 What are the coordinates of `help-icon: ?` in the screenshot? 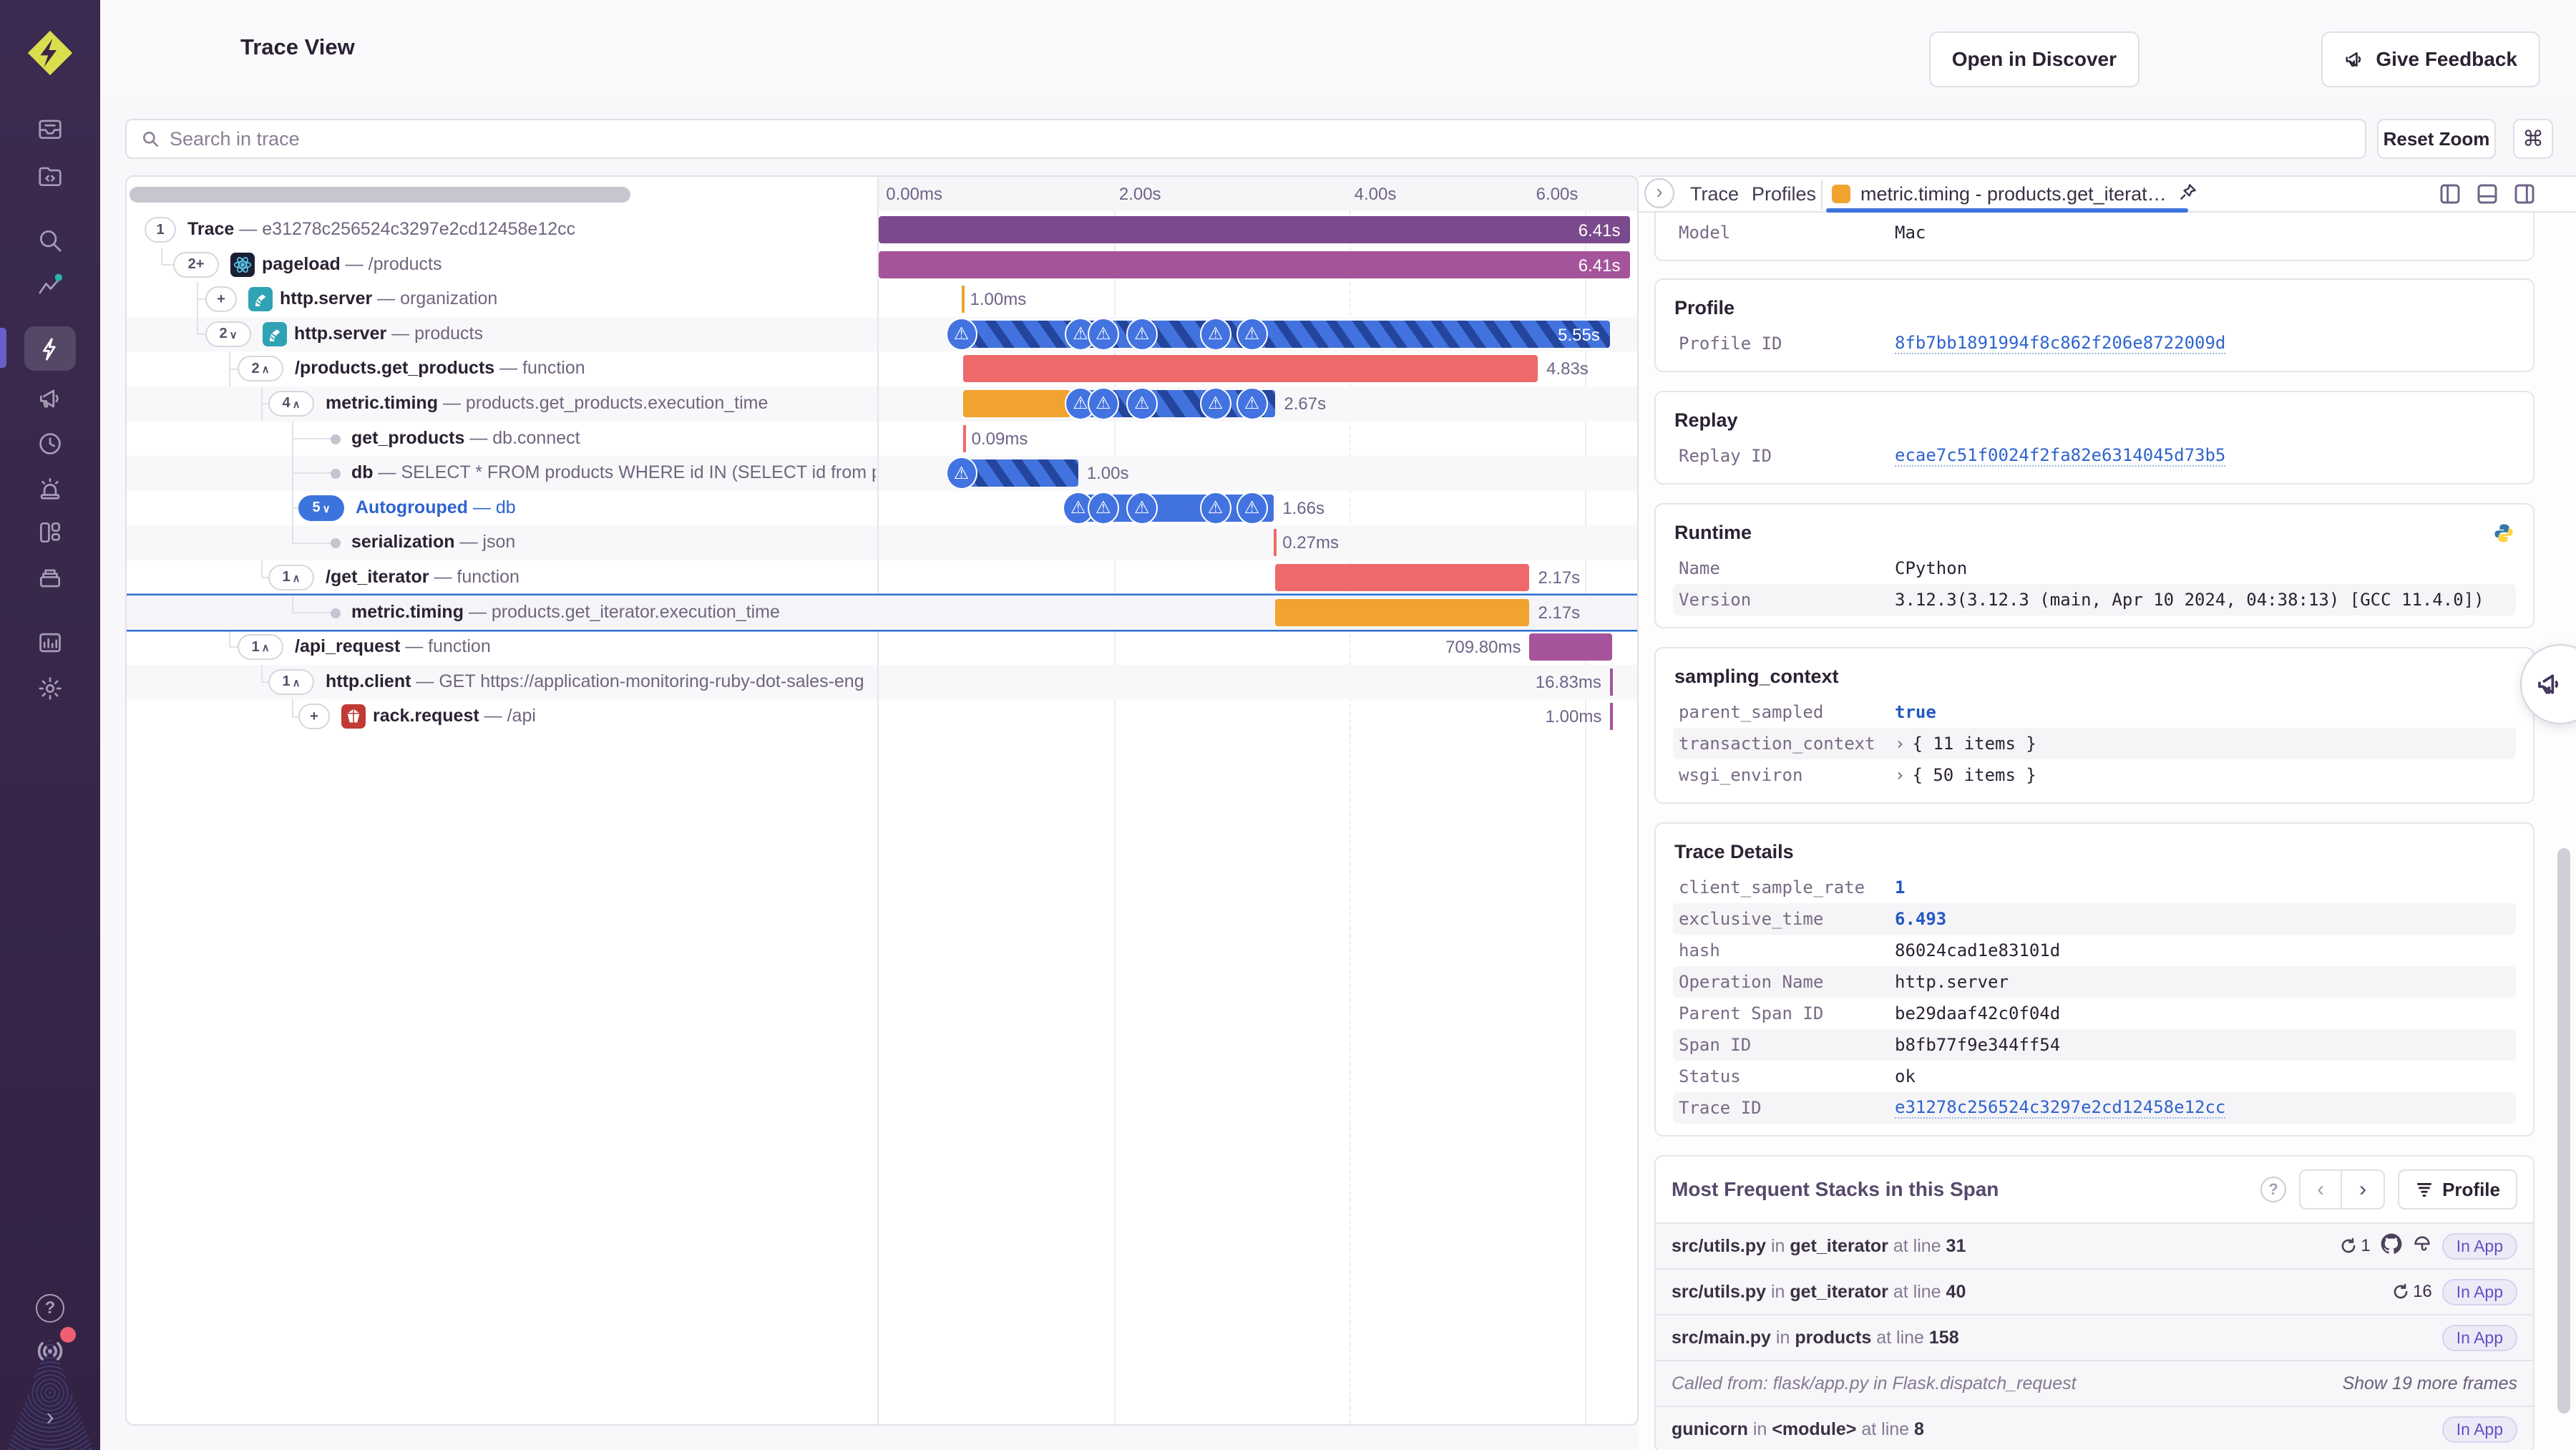 It's located at (2273, 1189).